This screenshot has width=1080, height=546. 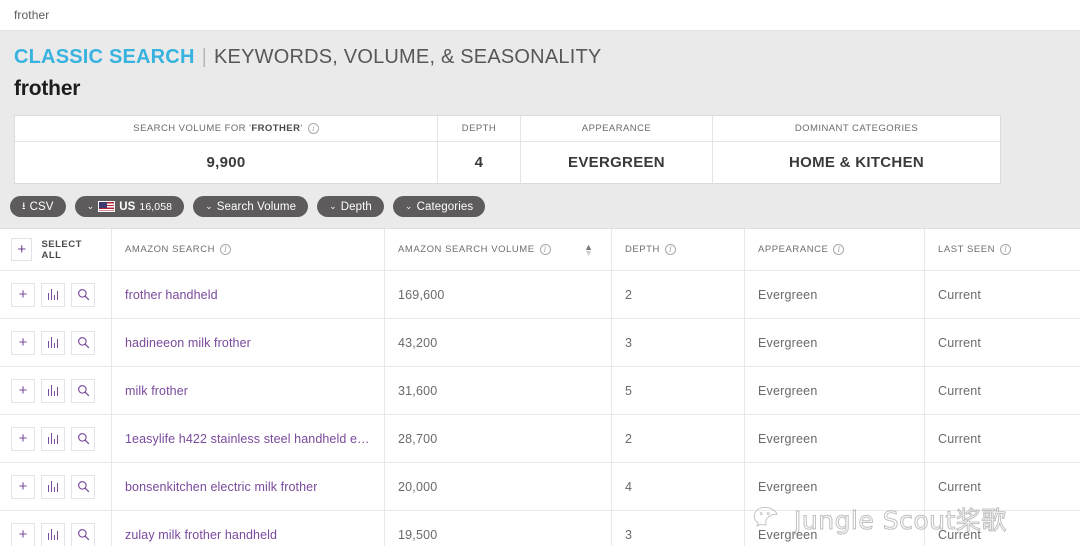 What do you see at coordinates (356, 206) in the screenshot?
I see `depth-filter-label: Depth` at bounding box center [356, 206].